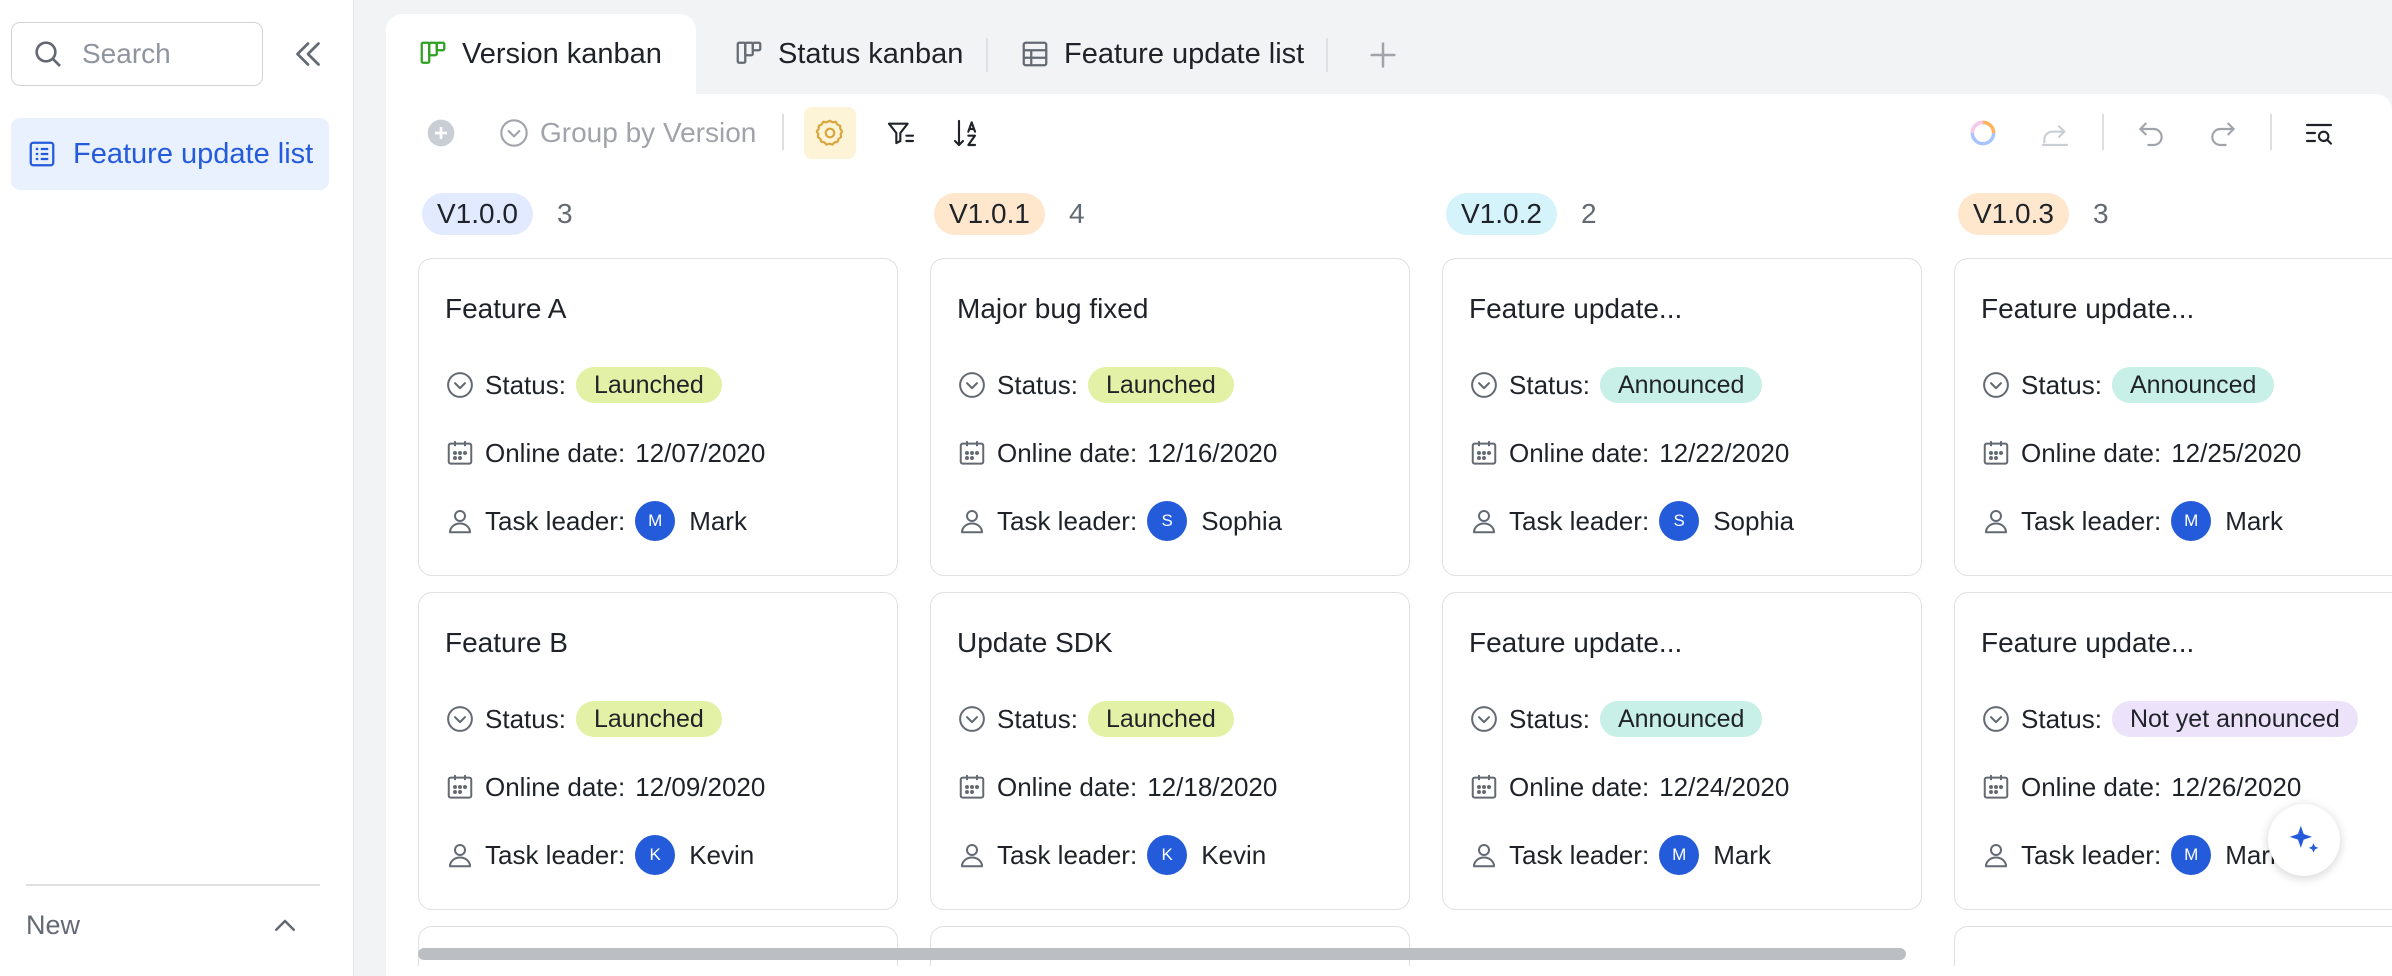 The image size is (2392, 976). Describe the element at coordinates (1035, 642) in the screenshot. I see `card-title: Update SDK` at that location.